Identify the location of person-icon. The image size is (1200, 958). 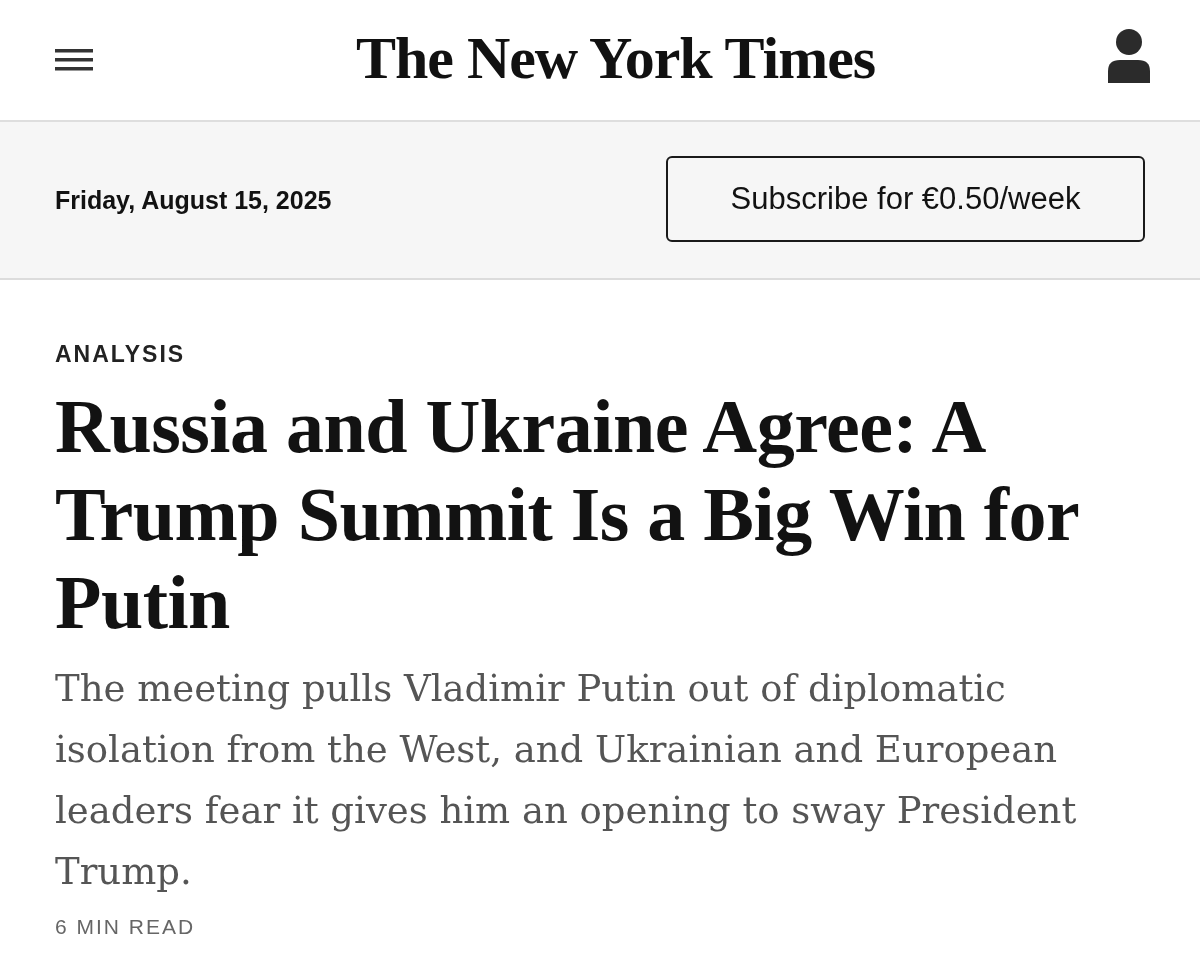
(1129, 56).